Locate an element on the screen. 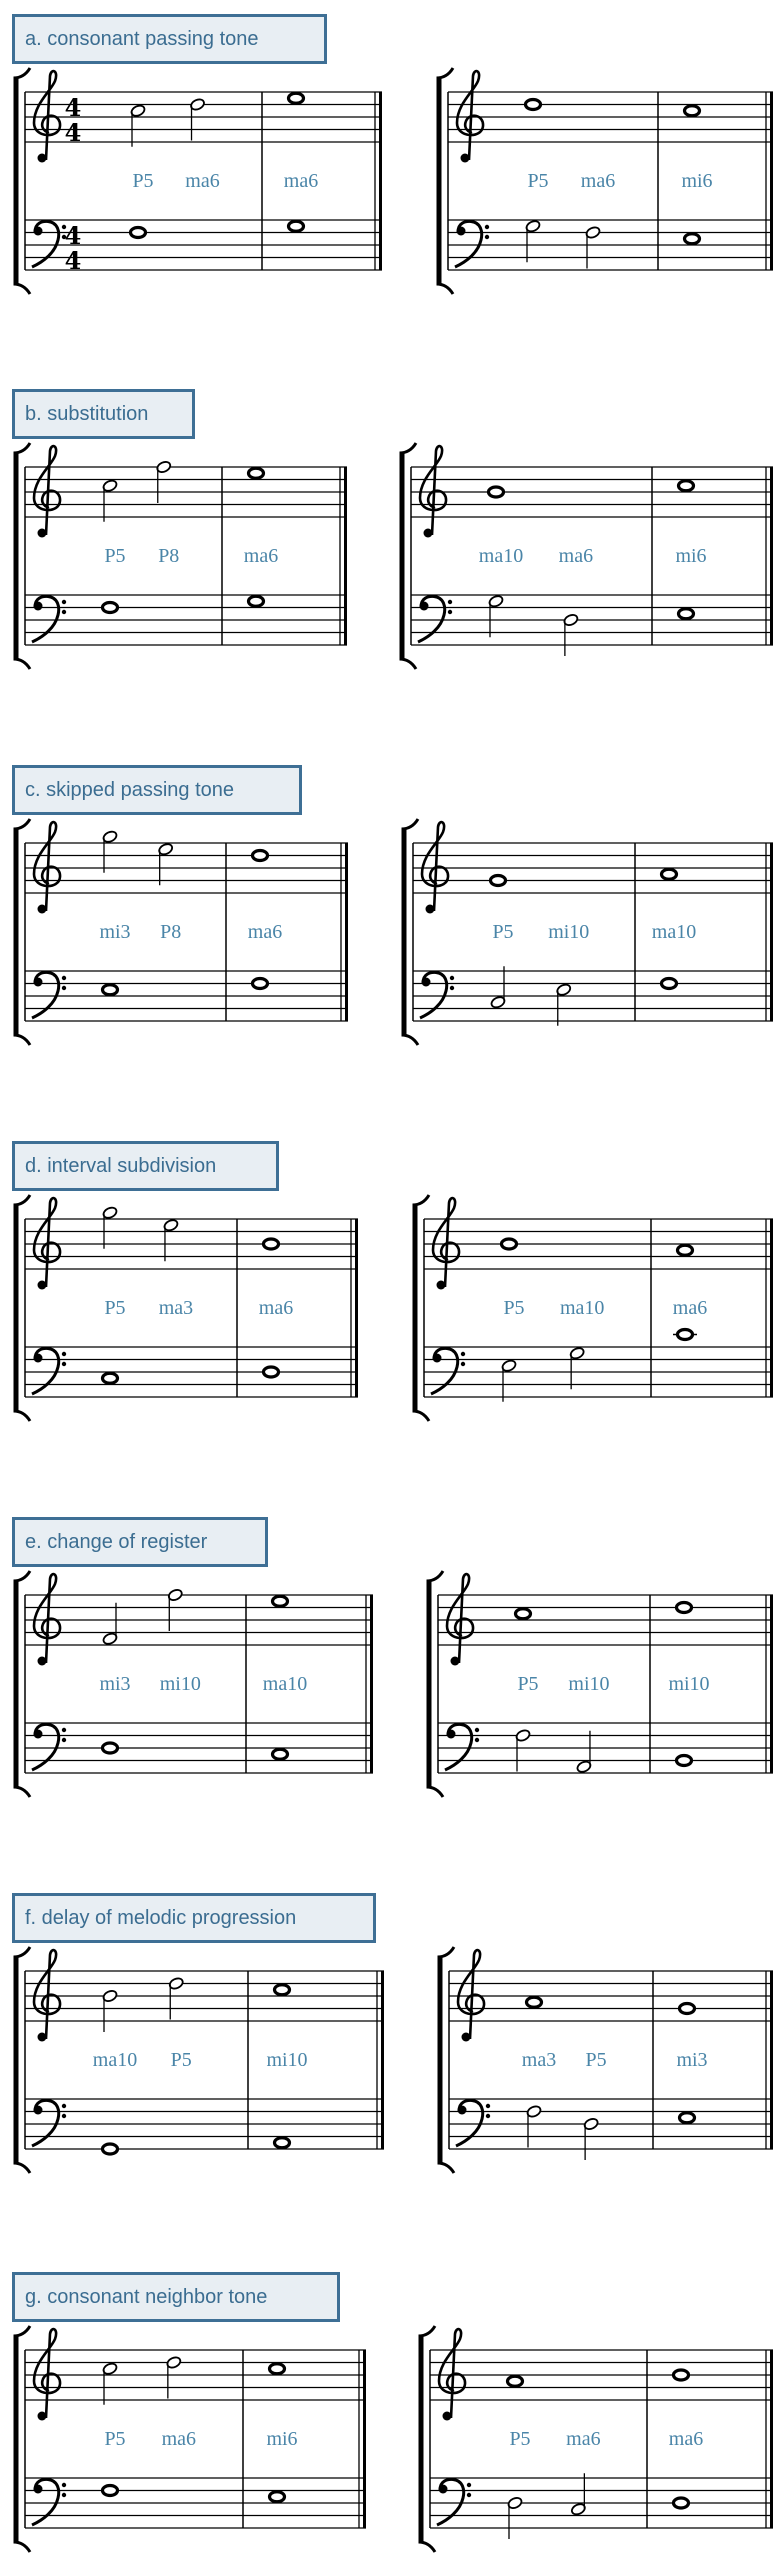 Image resolution: width=777 pixels, height=2560 pixels. grand-staff-system: P5 ma6 ma6 is located at coordinates (595, 2439).